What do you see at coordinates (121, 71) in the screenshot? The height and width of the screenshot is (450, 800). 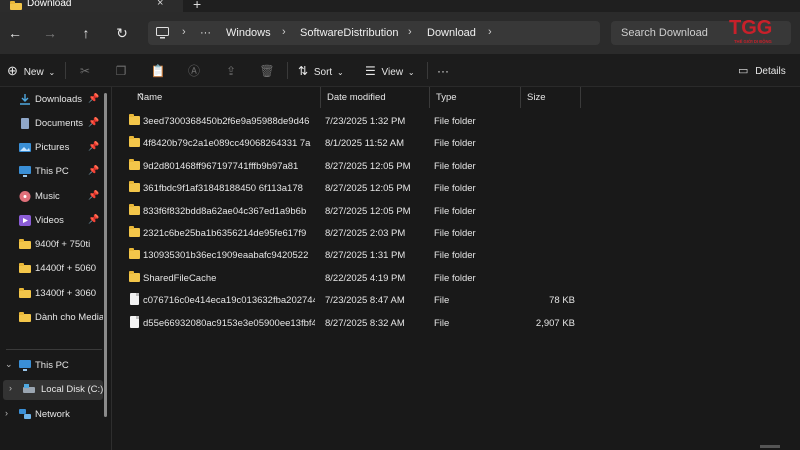 I see `copy-icon: ❐` at bounding box center [121, 71].